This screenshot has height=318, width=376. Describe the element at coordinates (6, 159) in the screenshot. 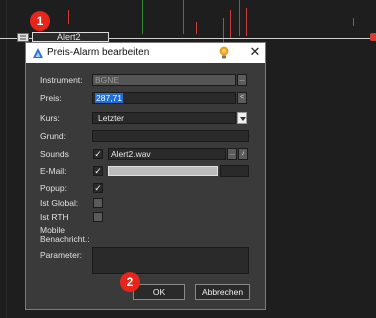

I see `chart-grid-line` at that location.